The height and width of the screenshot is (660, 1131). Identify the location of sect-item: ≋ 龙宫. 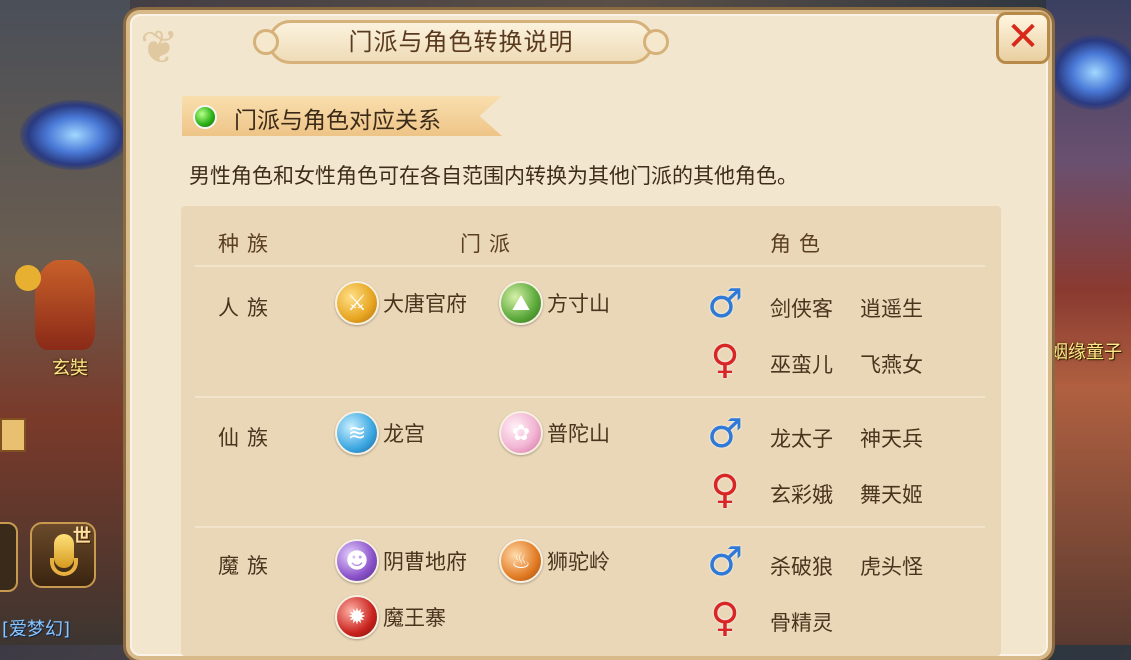
(380, 433).